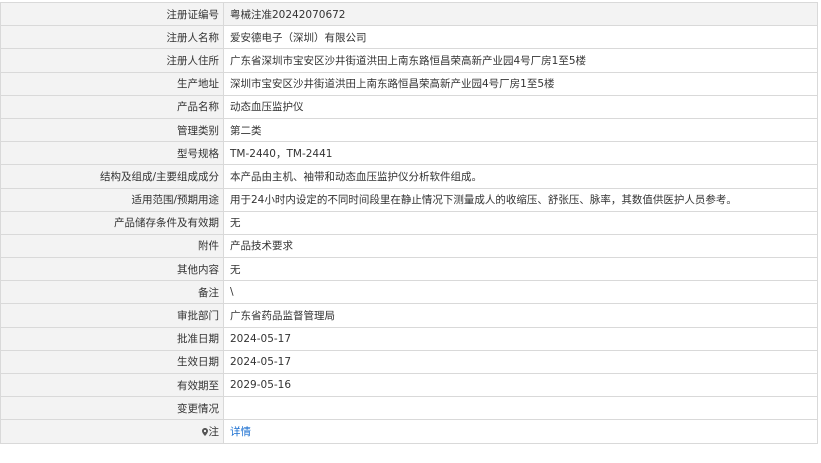 The width and height of the screenshot is (821, 463). What do you see at coordinates (112, 385) in the screenshot?
I see `field-label: 有效期至` at bounding box center [112, 385].